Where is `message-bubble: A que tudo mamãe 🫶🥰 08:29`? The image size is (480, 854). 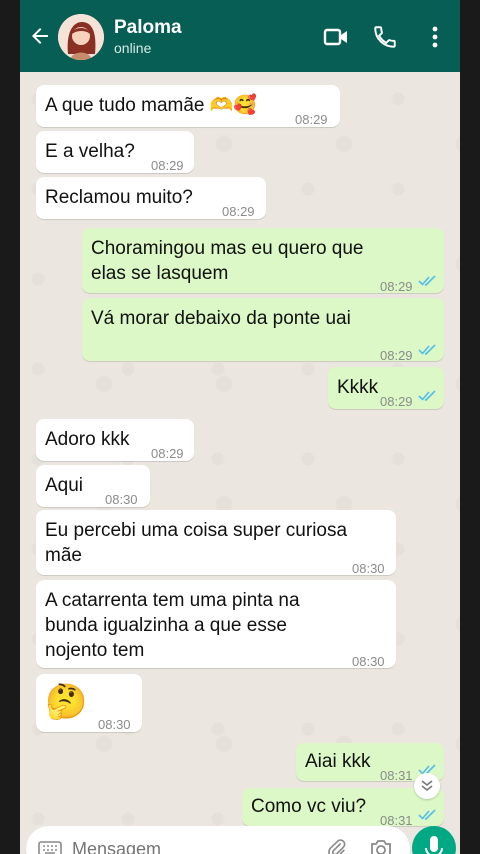 message-bubble: A que tudo mamãe 🫶🥰 08:29 is located at coordinates (188, 106).